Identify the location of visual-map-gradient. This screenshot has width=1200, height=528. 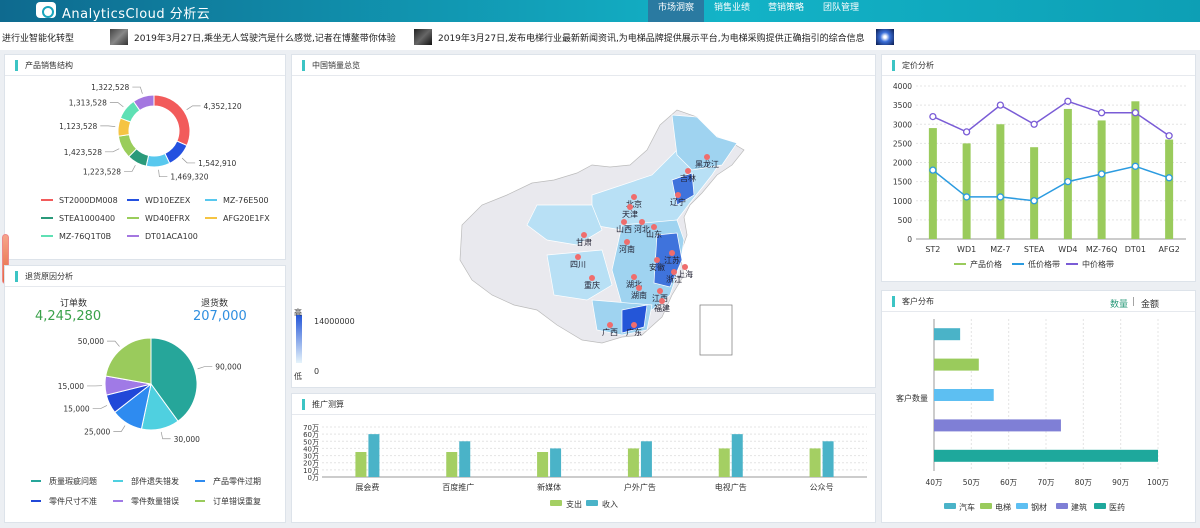
(299, 339).